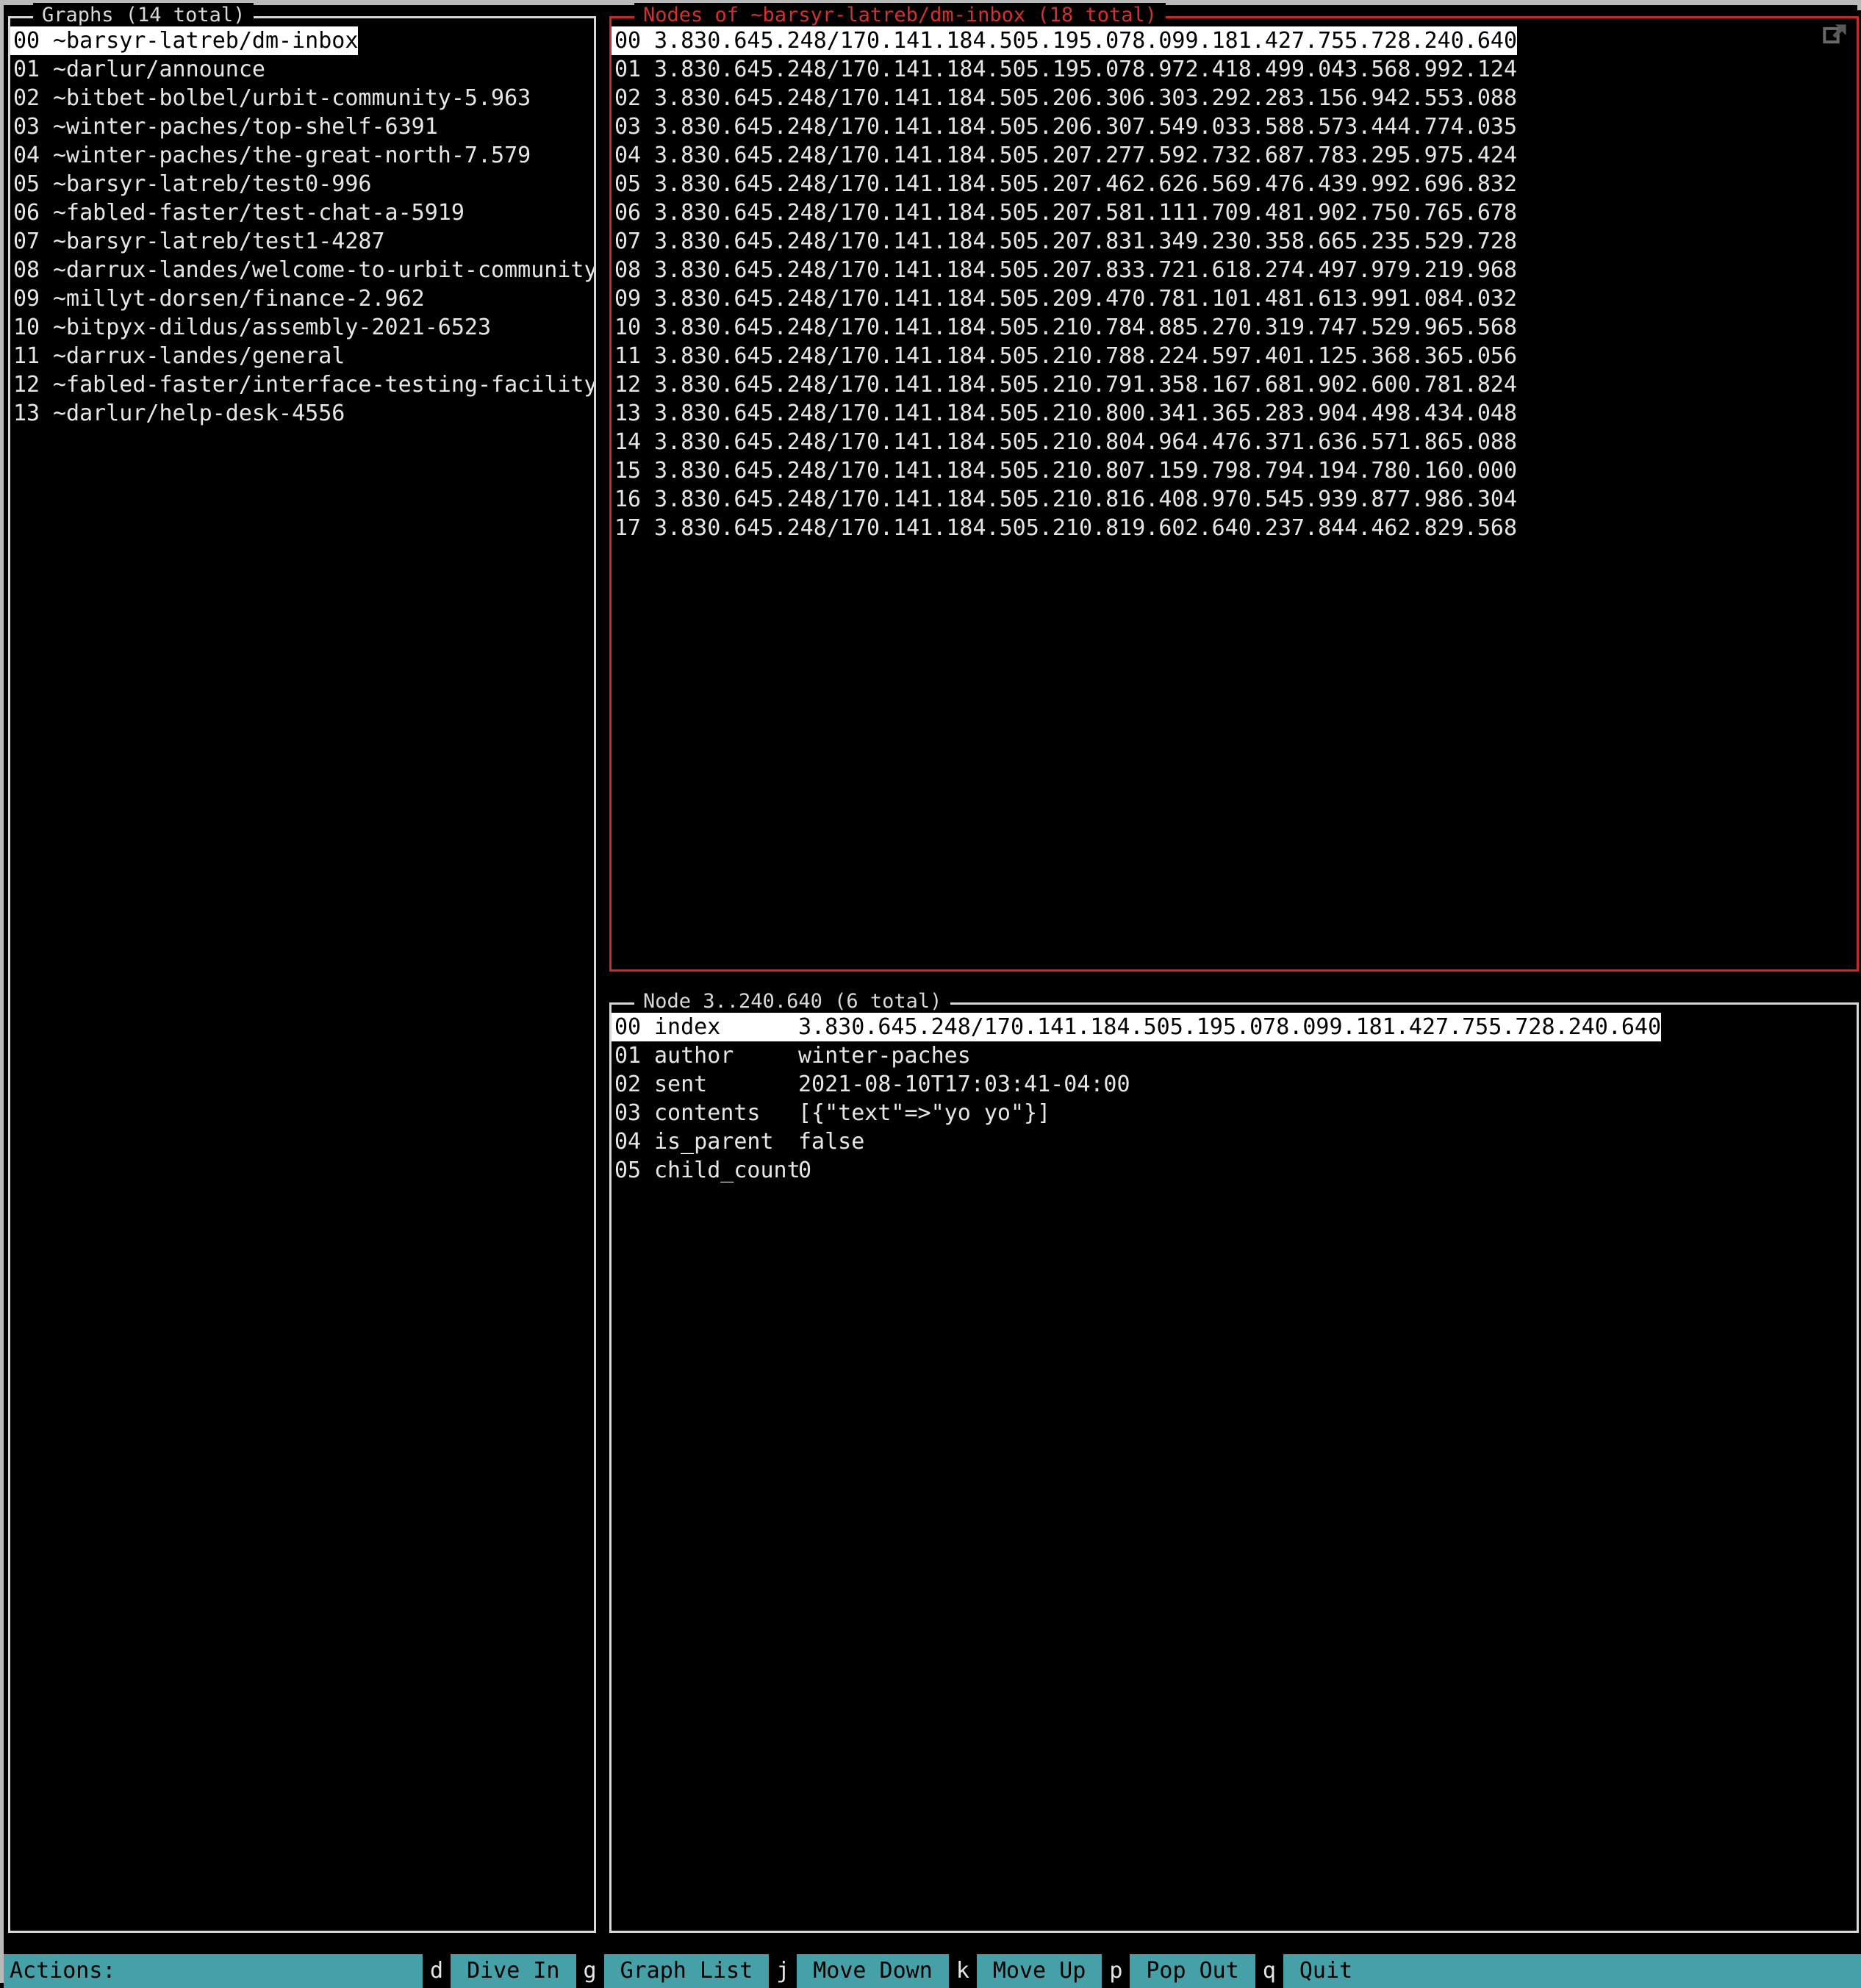  I want to click on graph-list-item: 11 ~darrux-landes/general, so click(302, 356).